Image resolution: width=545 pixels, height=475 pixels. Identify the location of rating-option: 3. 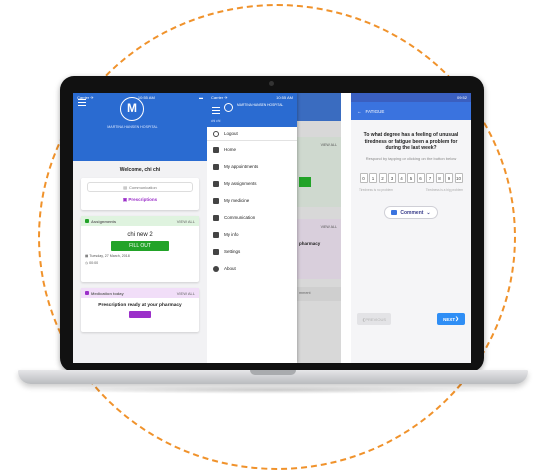
(392, 178).